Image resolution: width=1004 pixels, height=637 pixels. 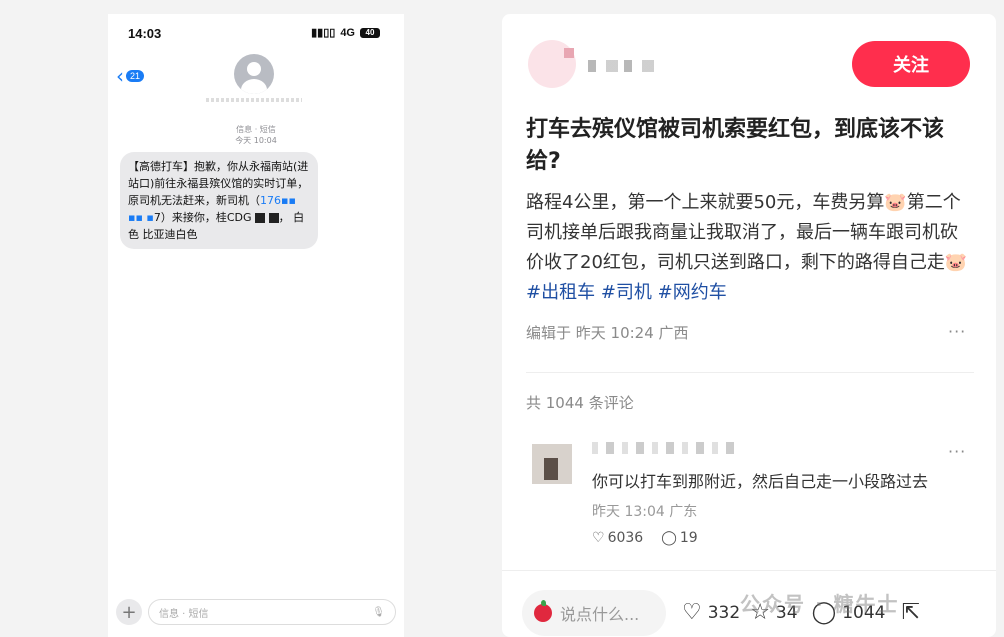 I want to click on message-input-placeholder: 信息 · 短信, so click(x=184, y=614).